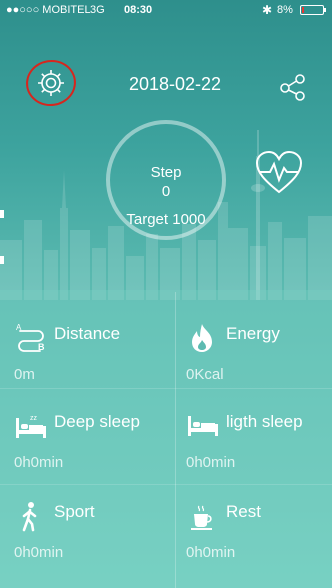  Describe the element at coordinates (259, 544) in the screenshot. I see `rest-tile: Rest 0h0min` at that location.